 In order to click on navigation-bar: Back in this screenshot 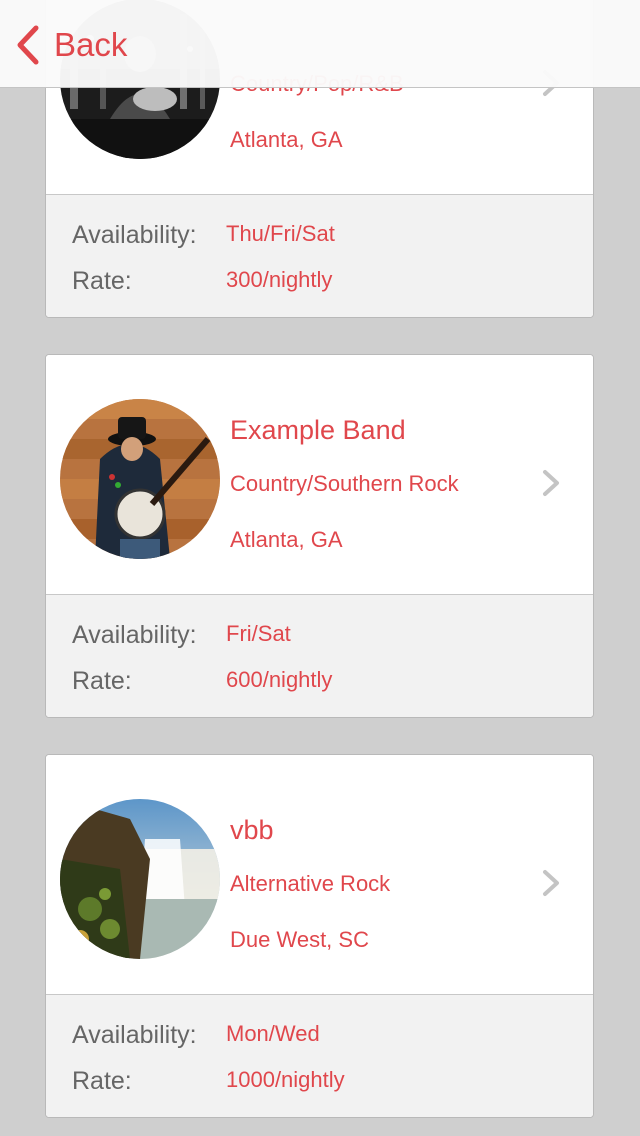, I will do `click(320, 44)`.